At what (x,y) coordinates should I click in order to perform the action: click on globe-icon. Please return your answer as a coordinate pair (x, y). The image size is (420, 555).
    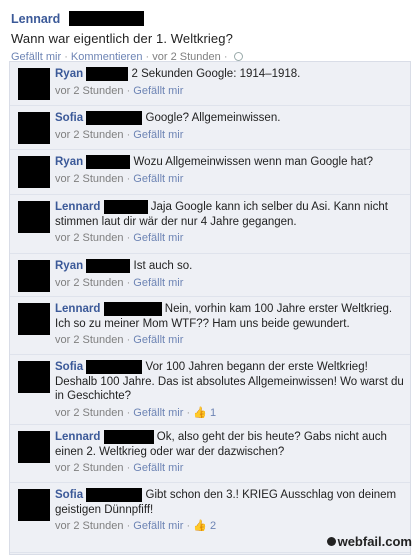
    Looking at the image, I should click on (238, 56).